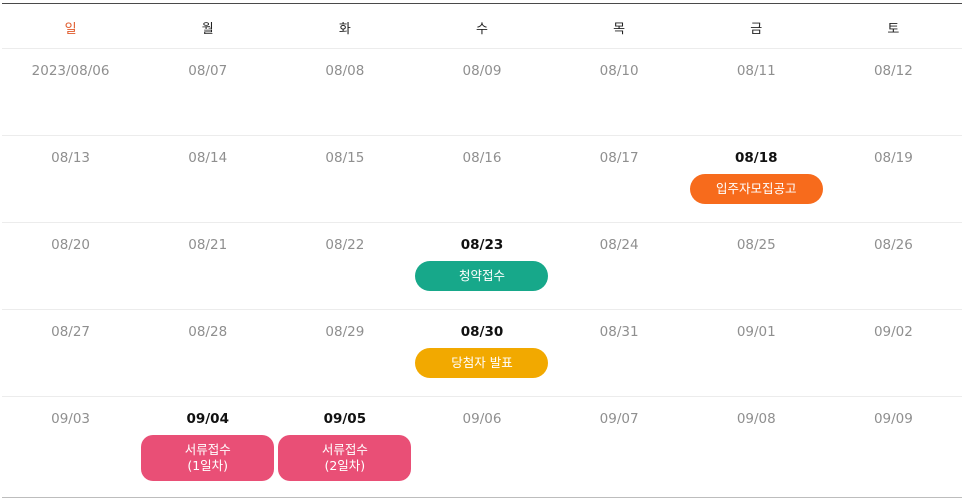 Image resolution: width=962 pixels, height=503 pixels. Describe the element at coordinates (482, 332) in the screenshot. I see `day-date: 08/30` at that location.